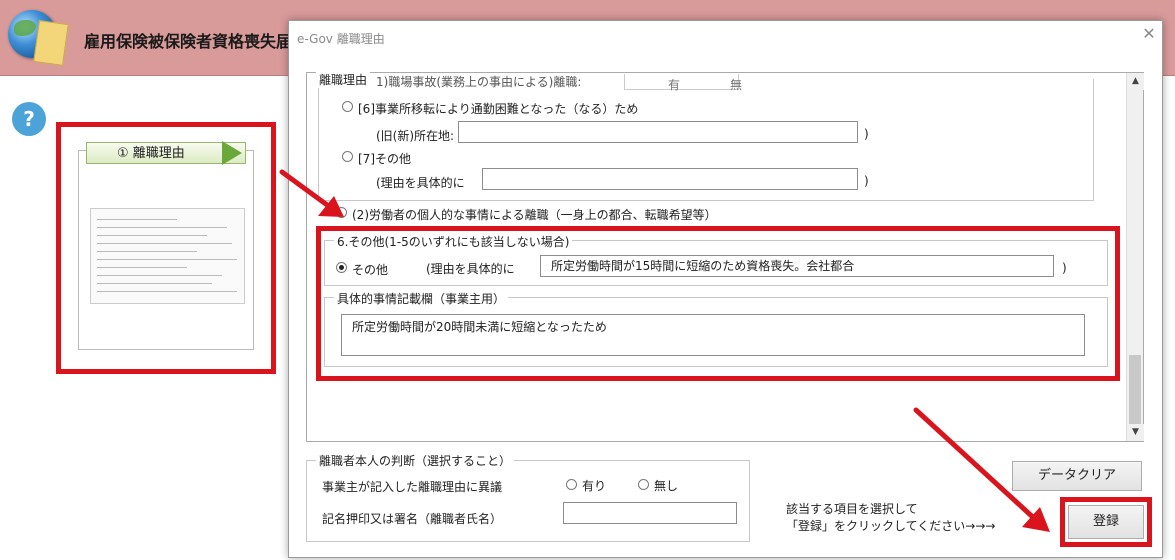 The image size is (1175, 560). What do you see at coordinates (1135, 432) in the screenshot?
I see `chevron-down-icon: ▼` at bounding box center [1135, 432].